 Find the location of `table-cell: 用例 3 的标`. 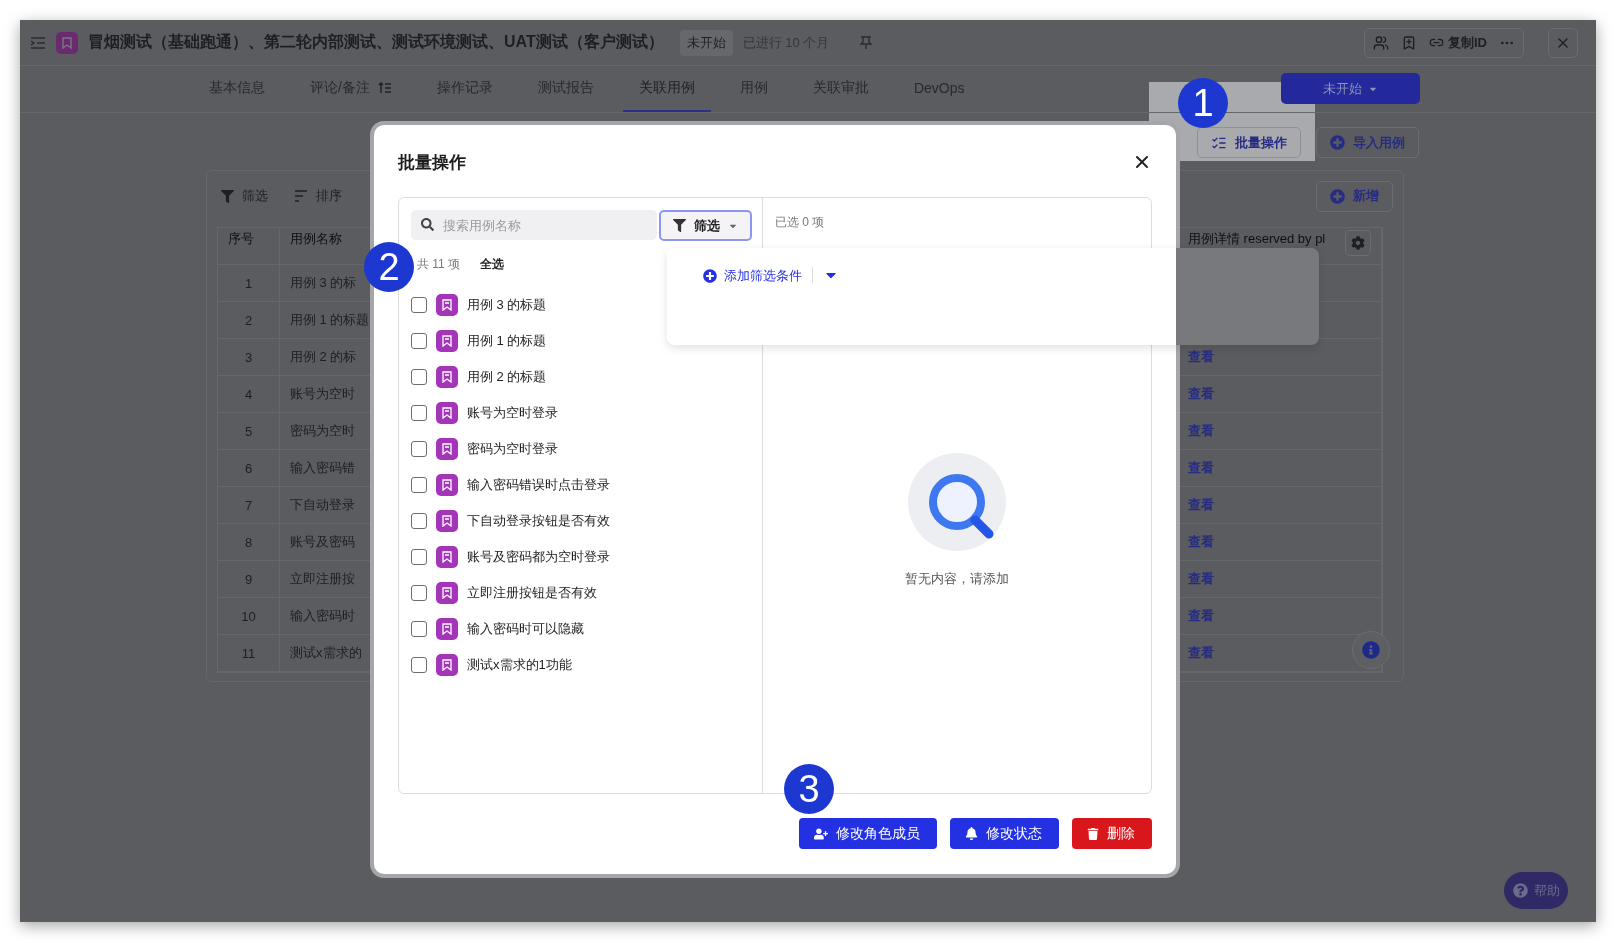

table-cell: 用例 3 的标 is located at coordinates (323, 283).